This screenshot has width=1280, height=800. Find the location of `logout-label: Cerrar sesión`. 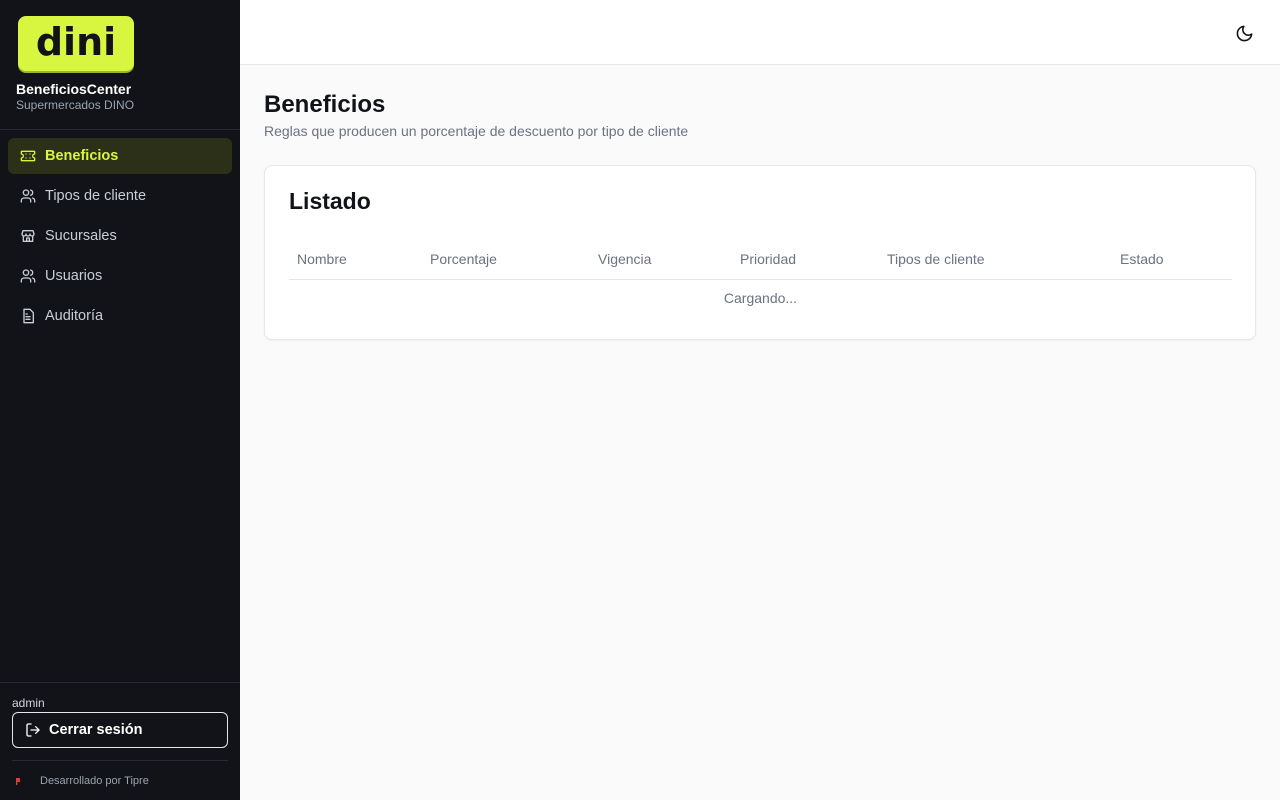

logout-label: Cerrar sesión is located at coordinates (96, 730).